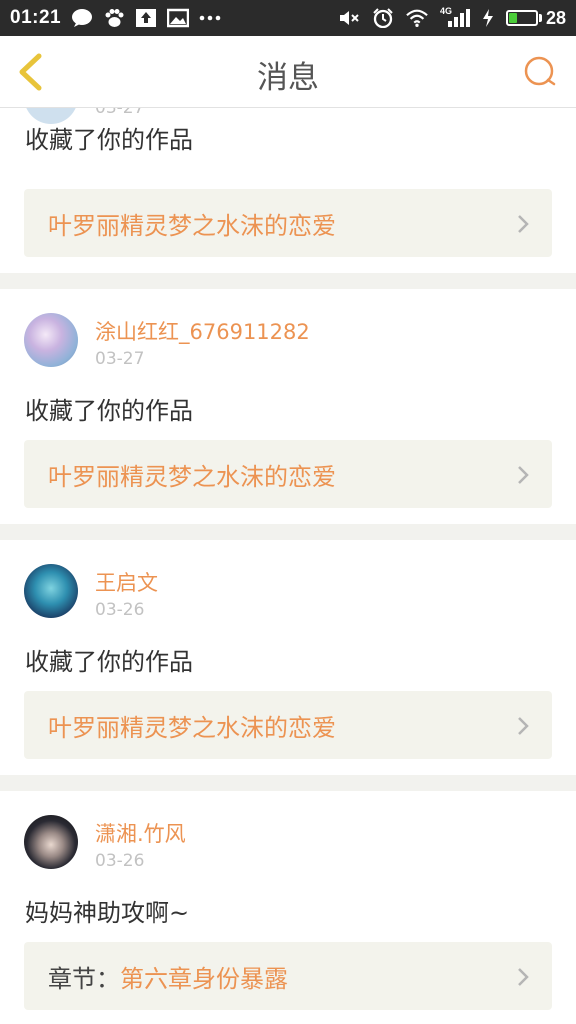 The image size is (576, 1024). I want to click on search-button, so click(540, 72).